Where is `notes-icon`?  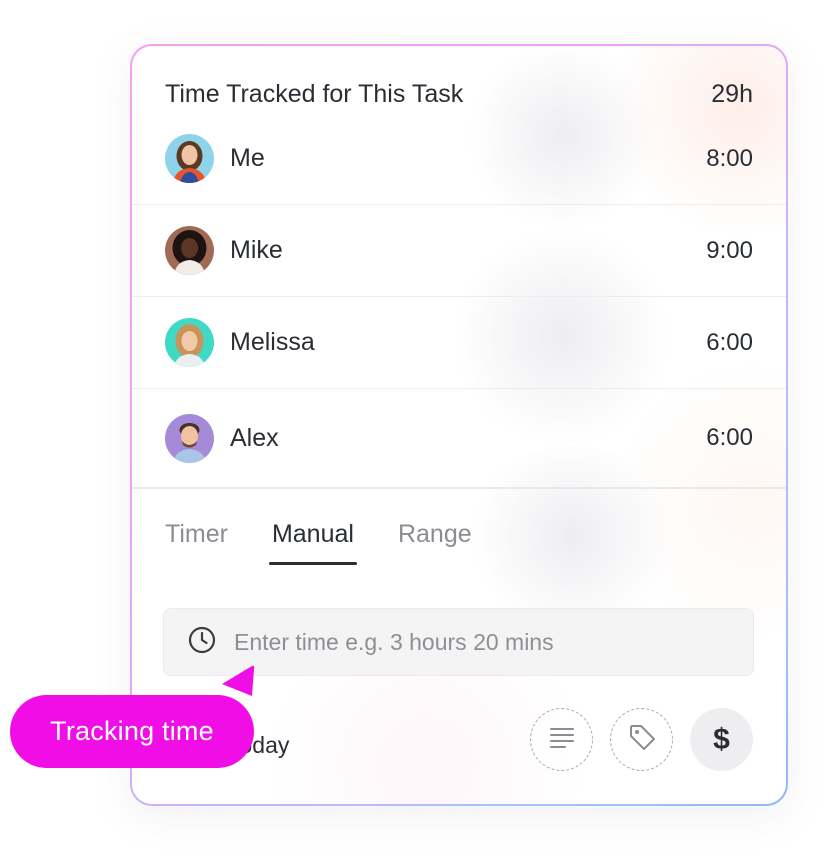 notes-icon is located at coordinates (562, 739).